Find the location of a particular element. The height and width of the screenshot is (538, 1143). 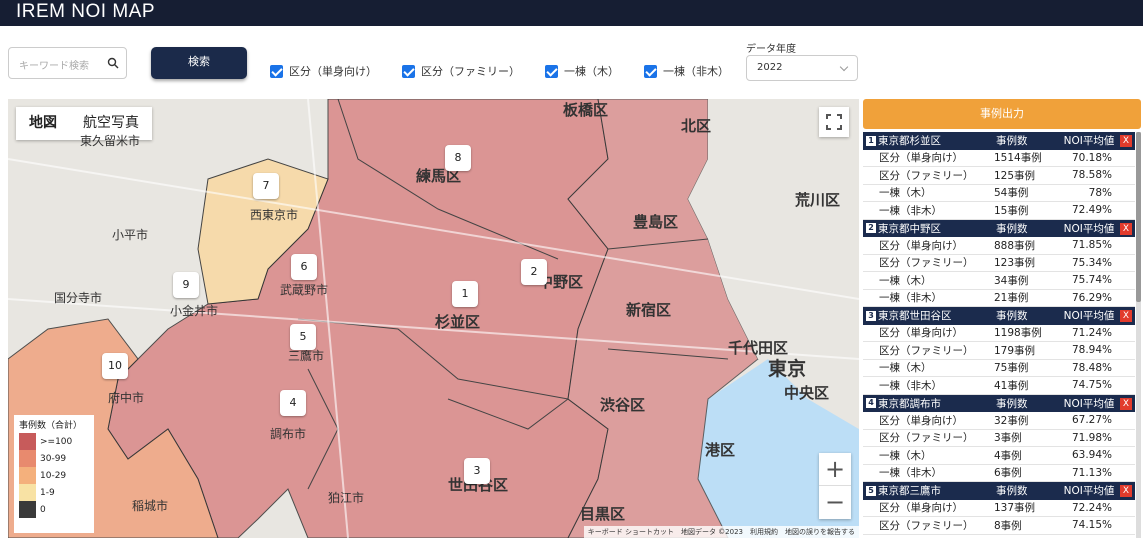

map-marker: 8 is located at coordinates (458, 158).